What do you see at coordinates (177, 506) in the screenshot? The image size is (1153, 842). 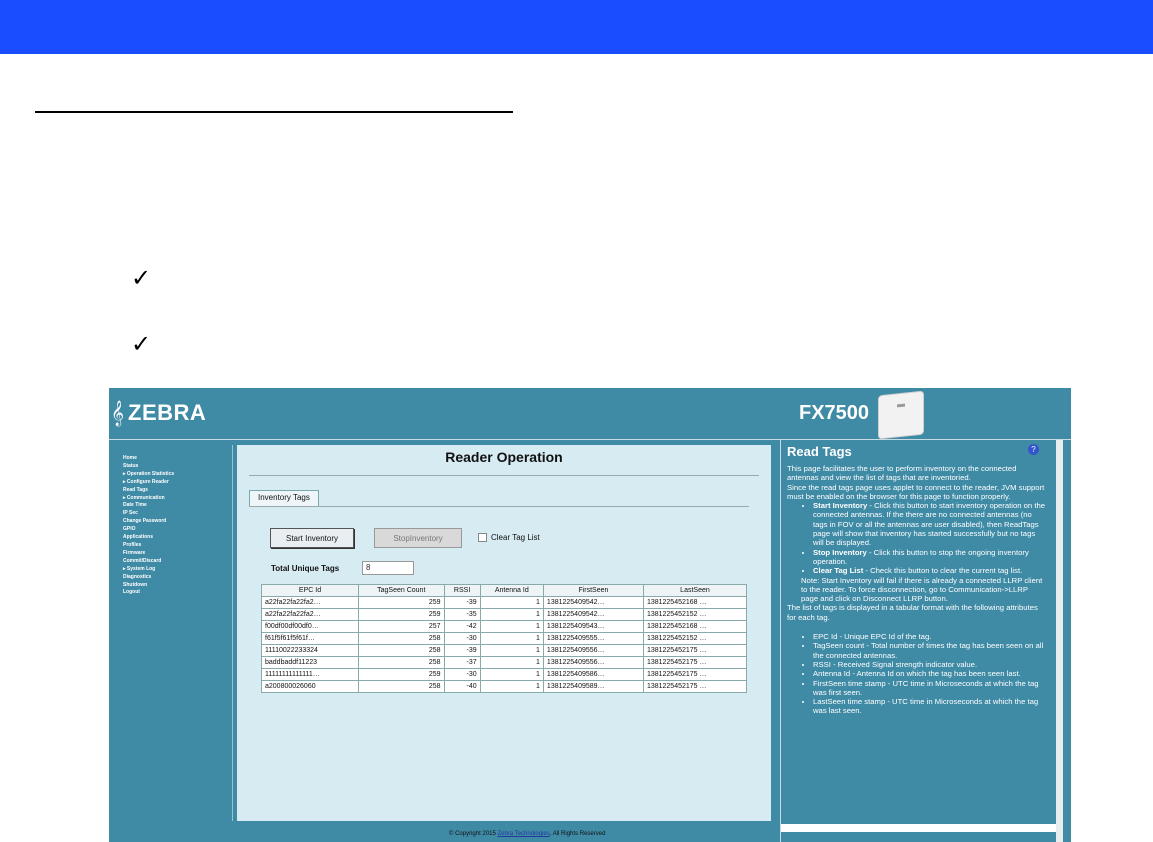 I see `sidebar-item: Date Time` at bounding box center [177, 506].